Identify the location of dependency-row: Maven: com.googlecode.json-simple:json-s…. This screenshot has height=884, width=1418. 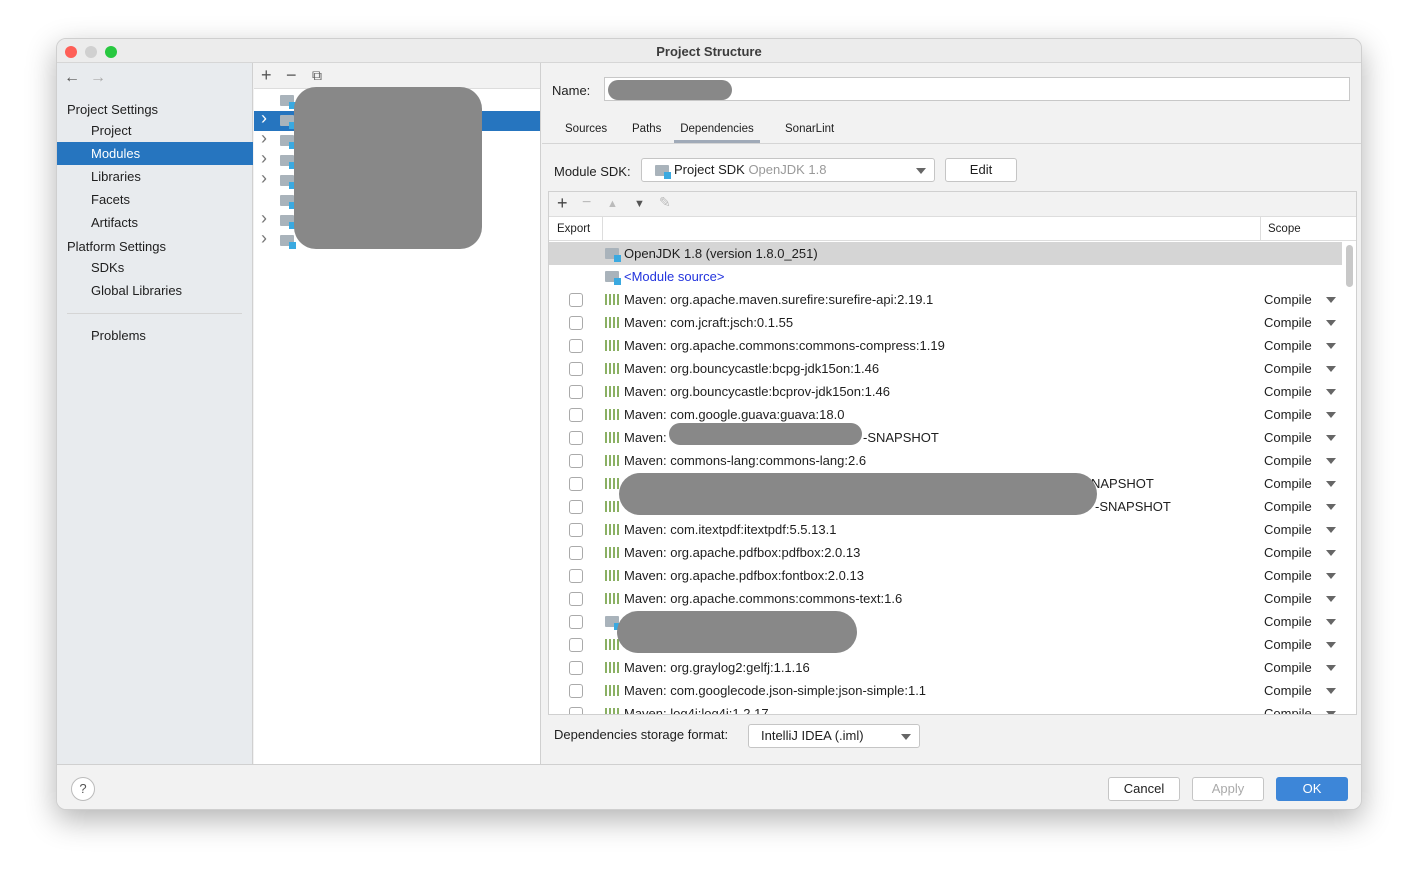
(945, 690).